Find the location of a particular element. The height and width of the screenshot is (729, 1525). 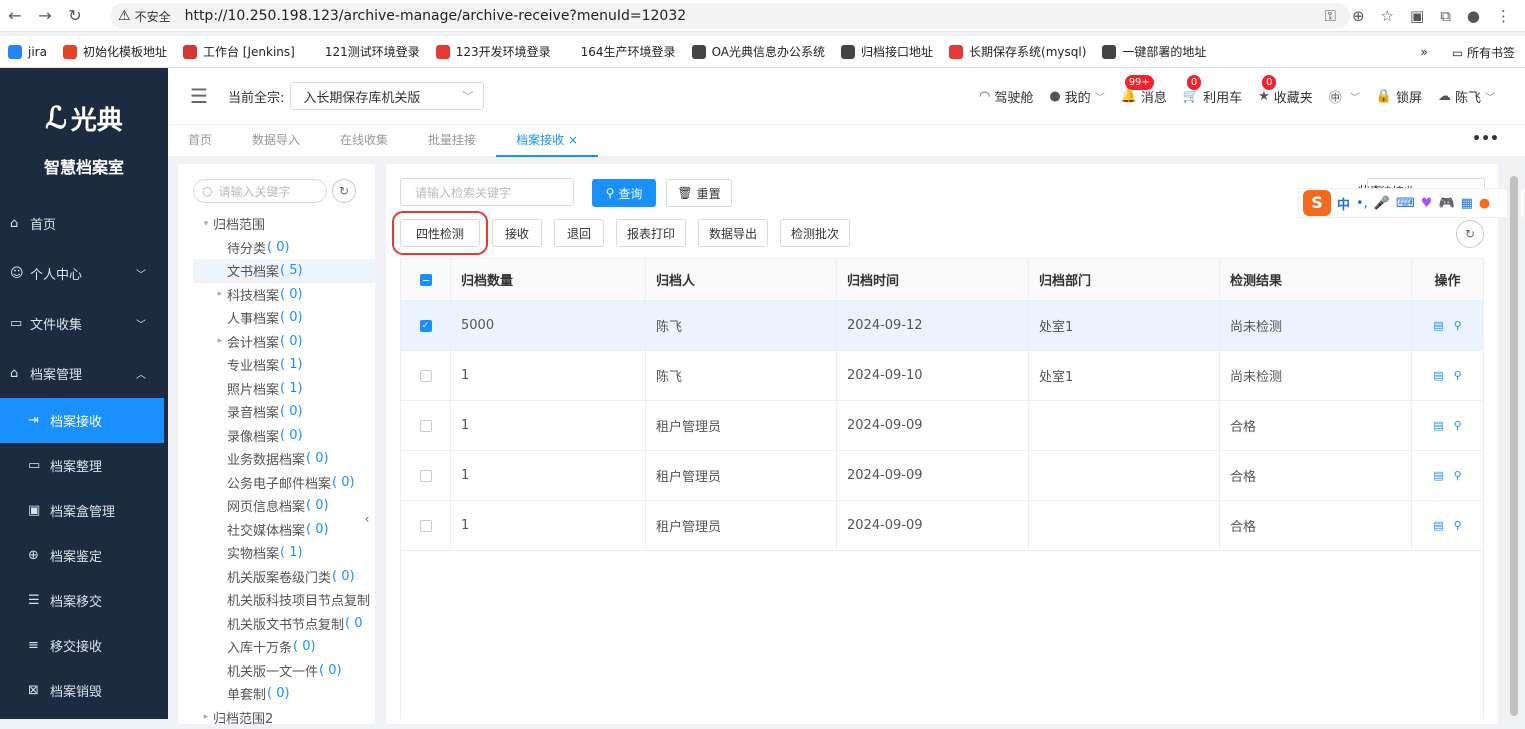

query-button: ⚲ 查询 is located at coordinates (624, 193).